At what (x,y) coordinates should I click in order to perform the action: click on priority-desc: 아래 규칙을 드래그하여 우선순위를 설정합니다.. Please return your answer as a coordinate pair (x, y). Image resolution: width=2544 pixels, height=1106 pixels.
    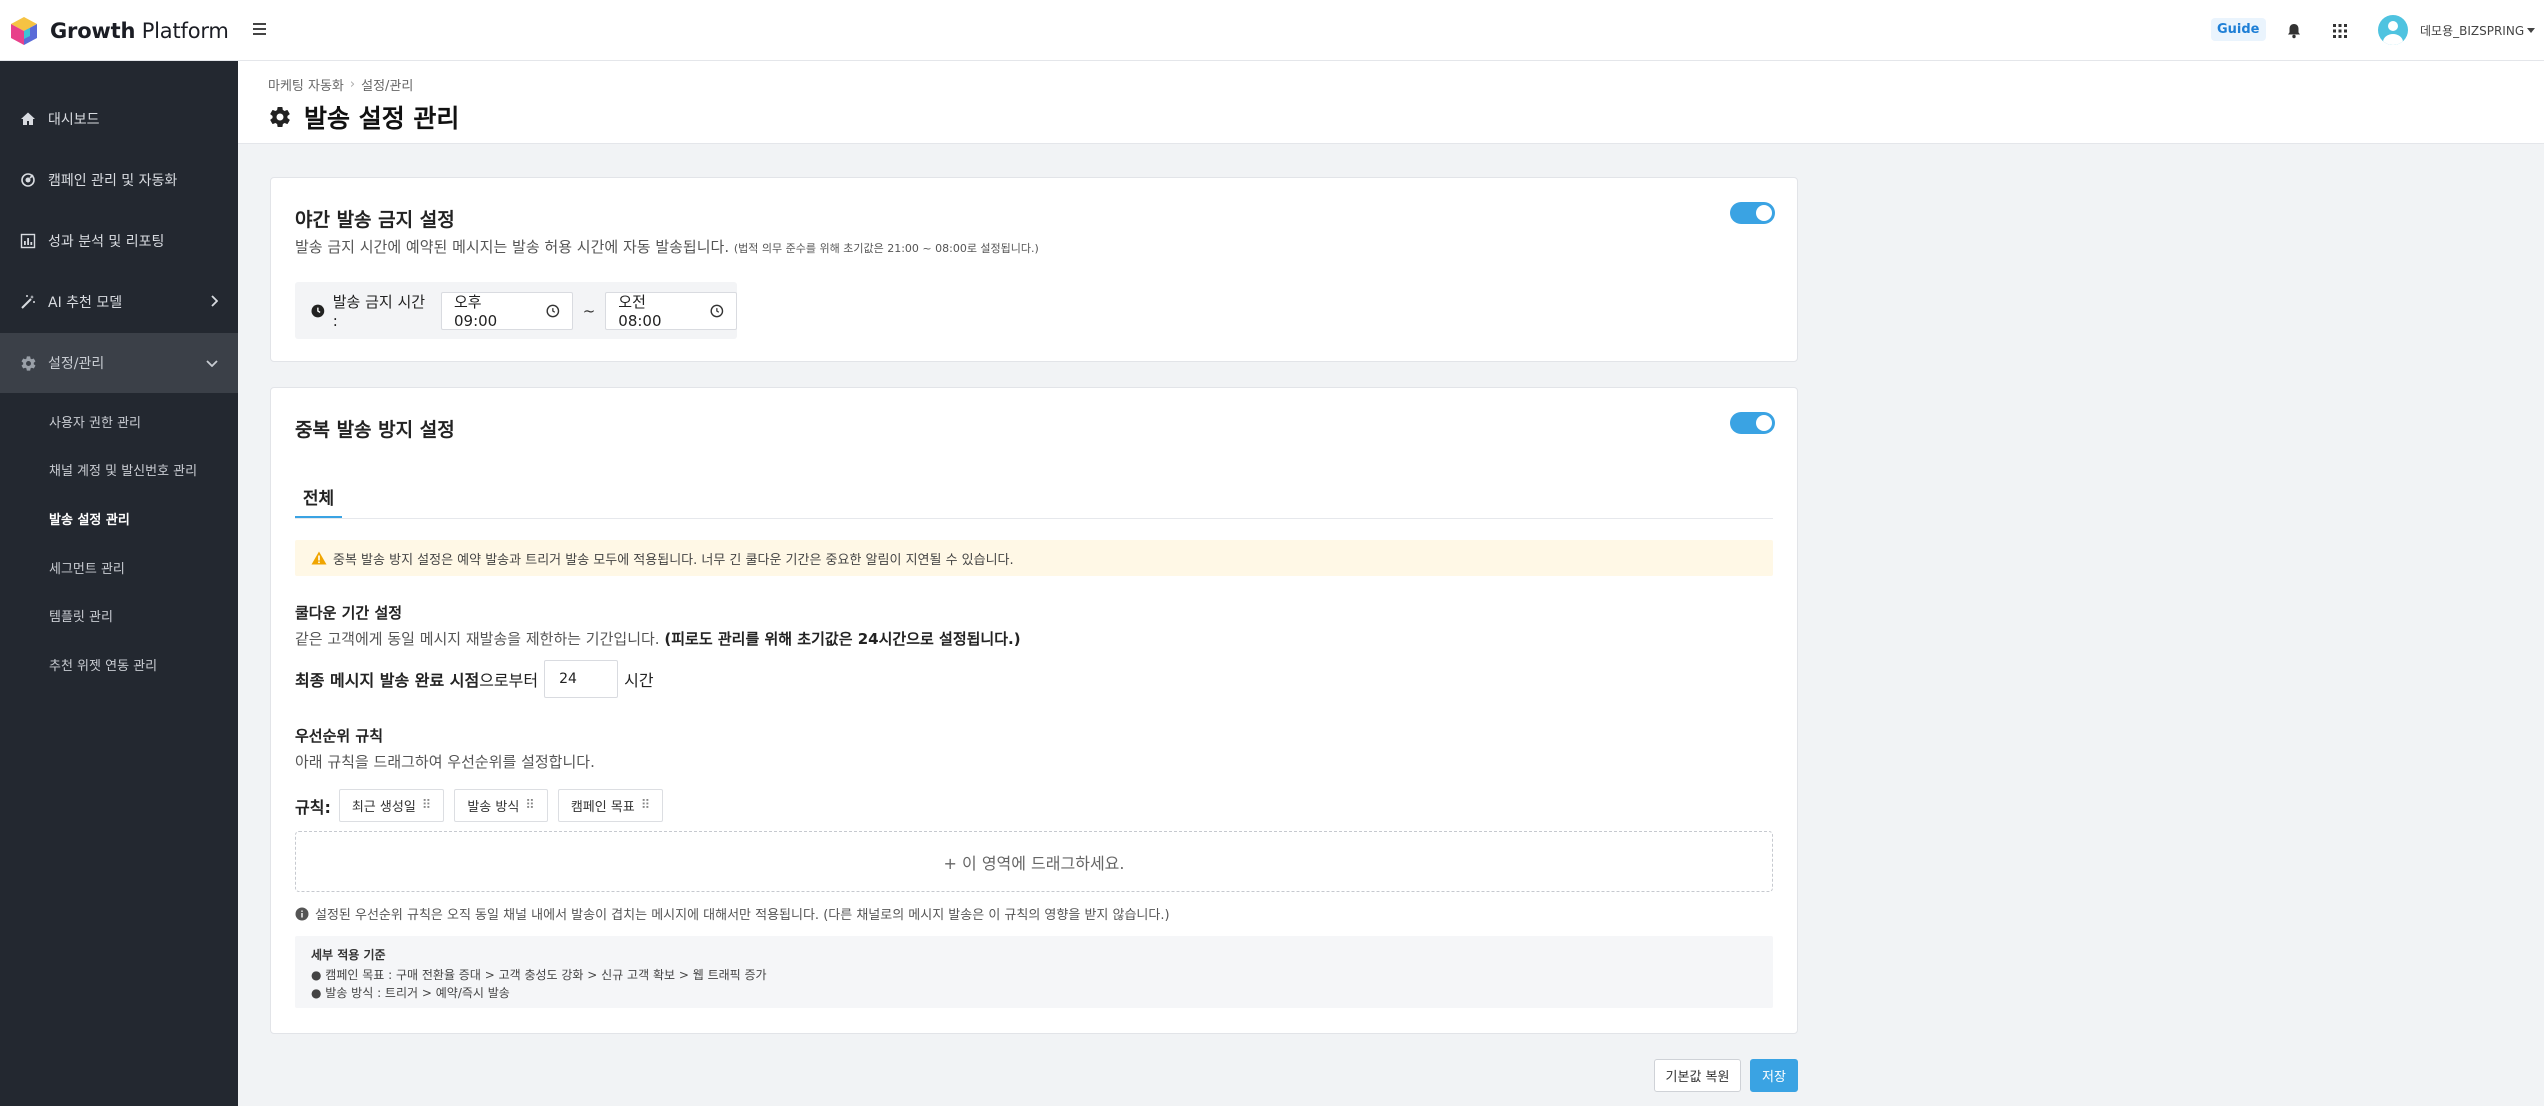
    Looking at the image, I should click on (445, 762).